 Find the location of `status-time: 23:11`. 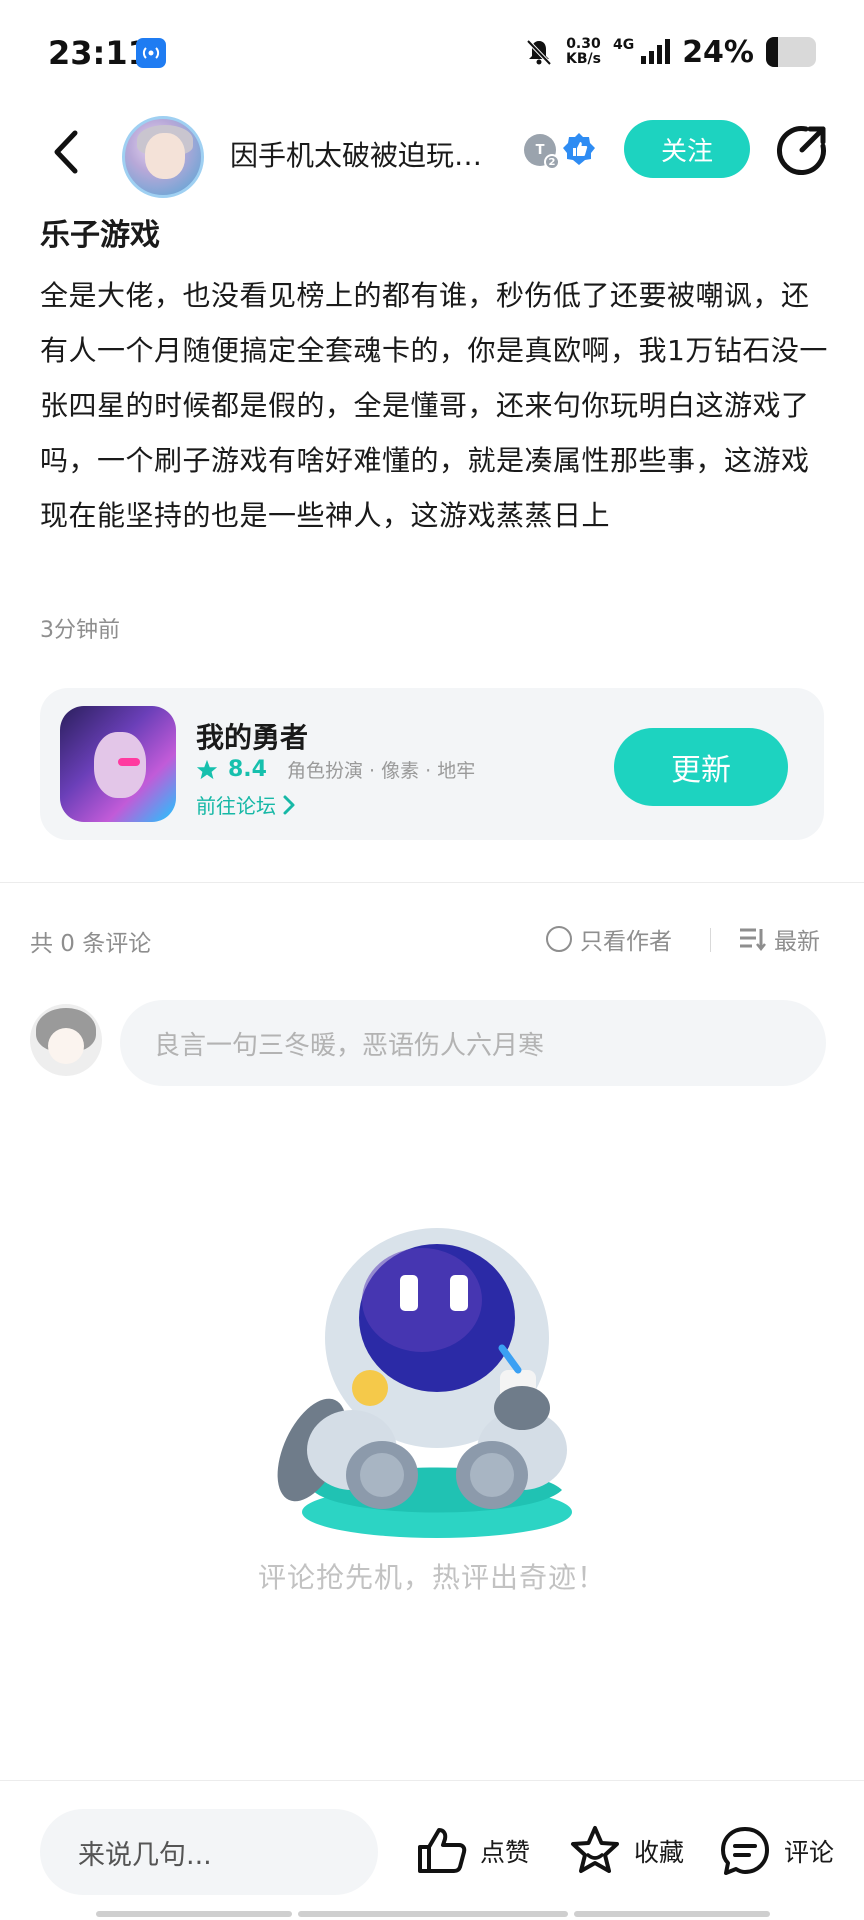

status-time: 23:11 is located at coordinates (99, 53).